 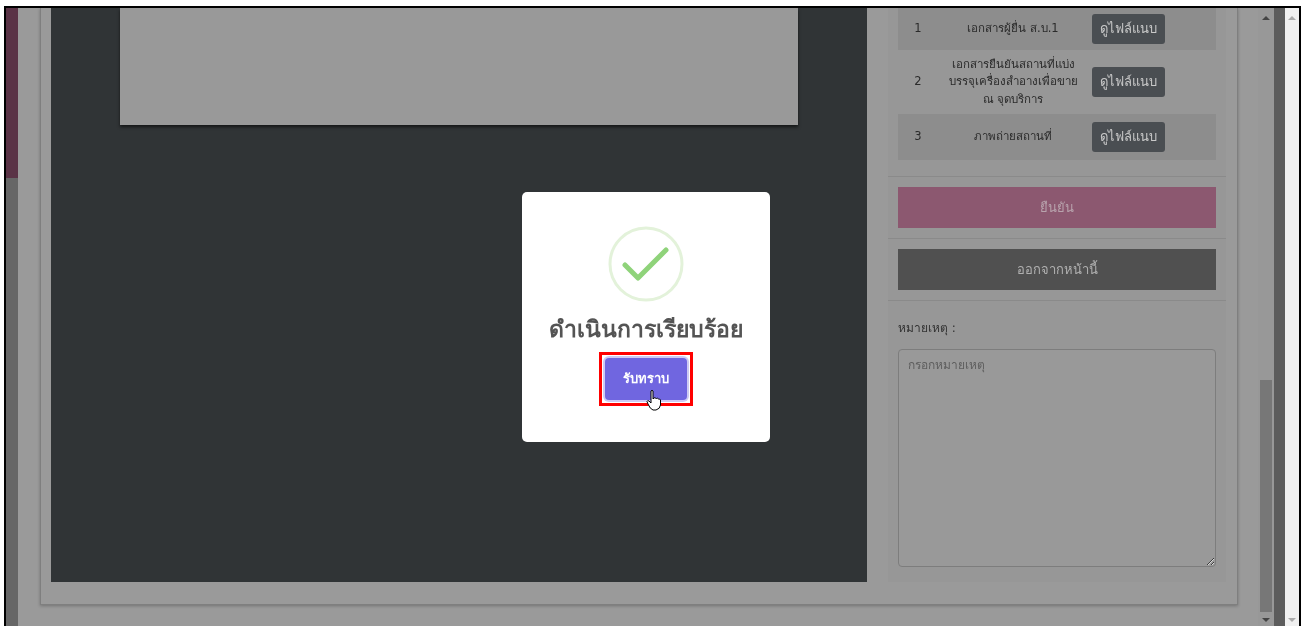 I want to click on row-number: 3, so click(x=918, y=137).